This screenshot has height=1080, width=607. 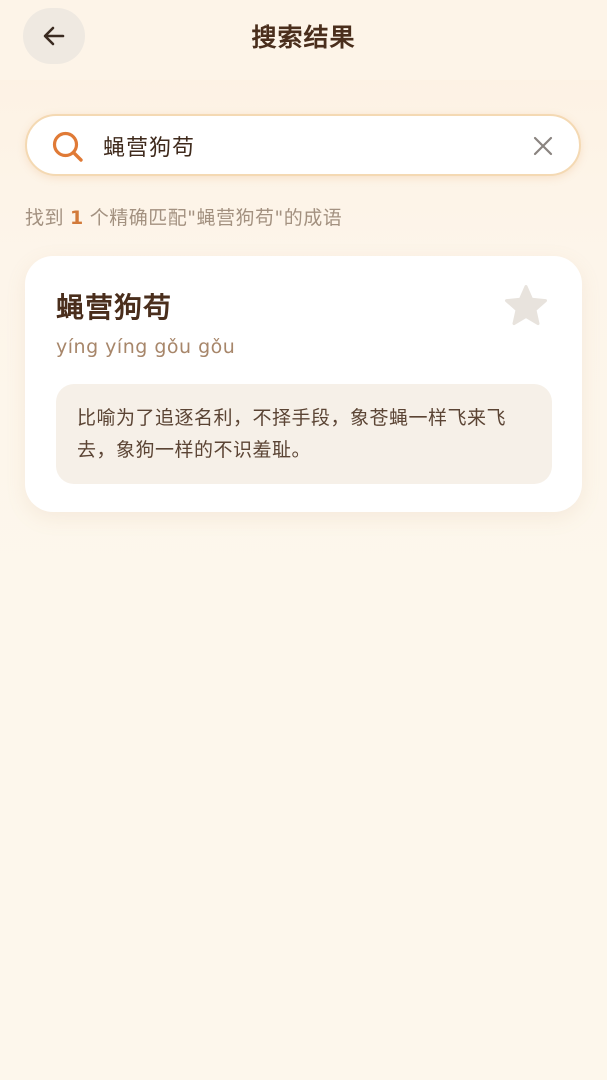 I want to click on search-icon, so click(x=67, y=146).